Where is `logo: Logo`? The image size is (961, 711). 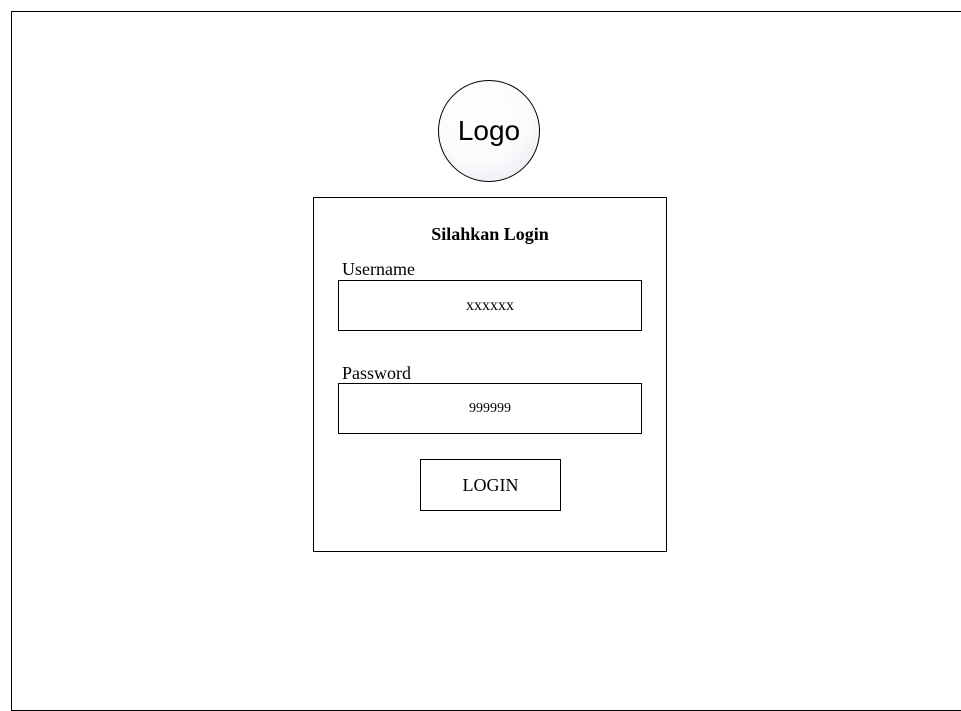
logo: Logo is located at coordinates (489, 131).